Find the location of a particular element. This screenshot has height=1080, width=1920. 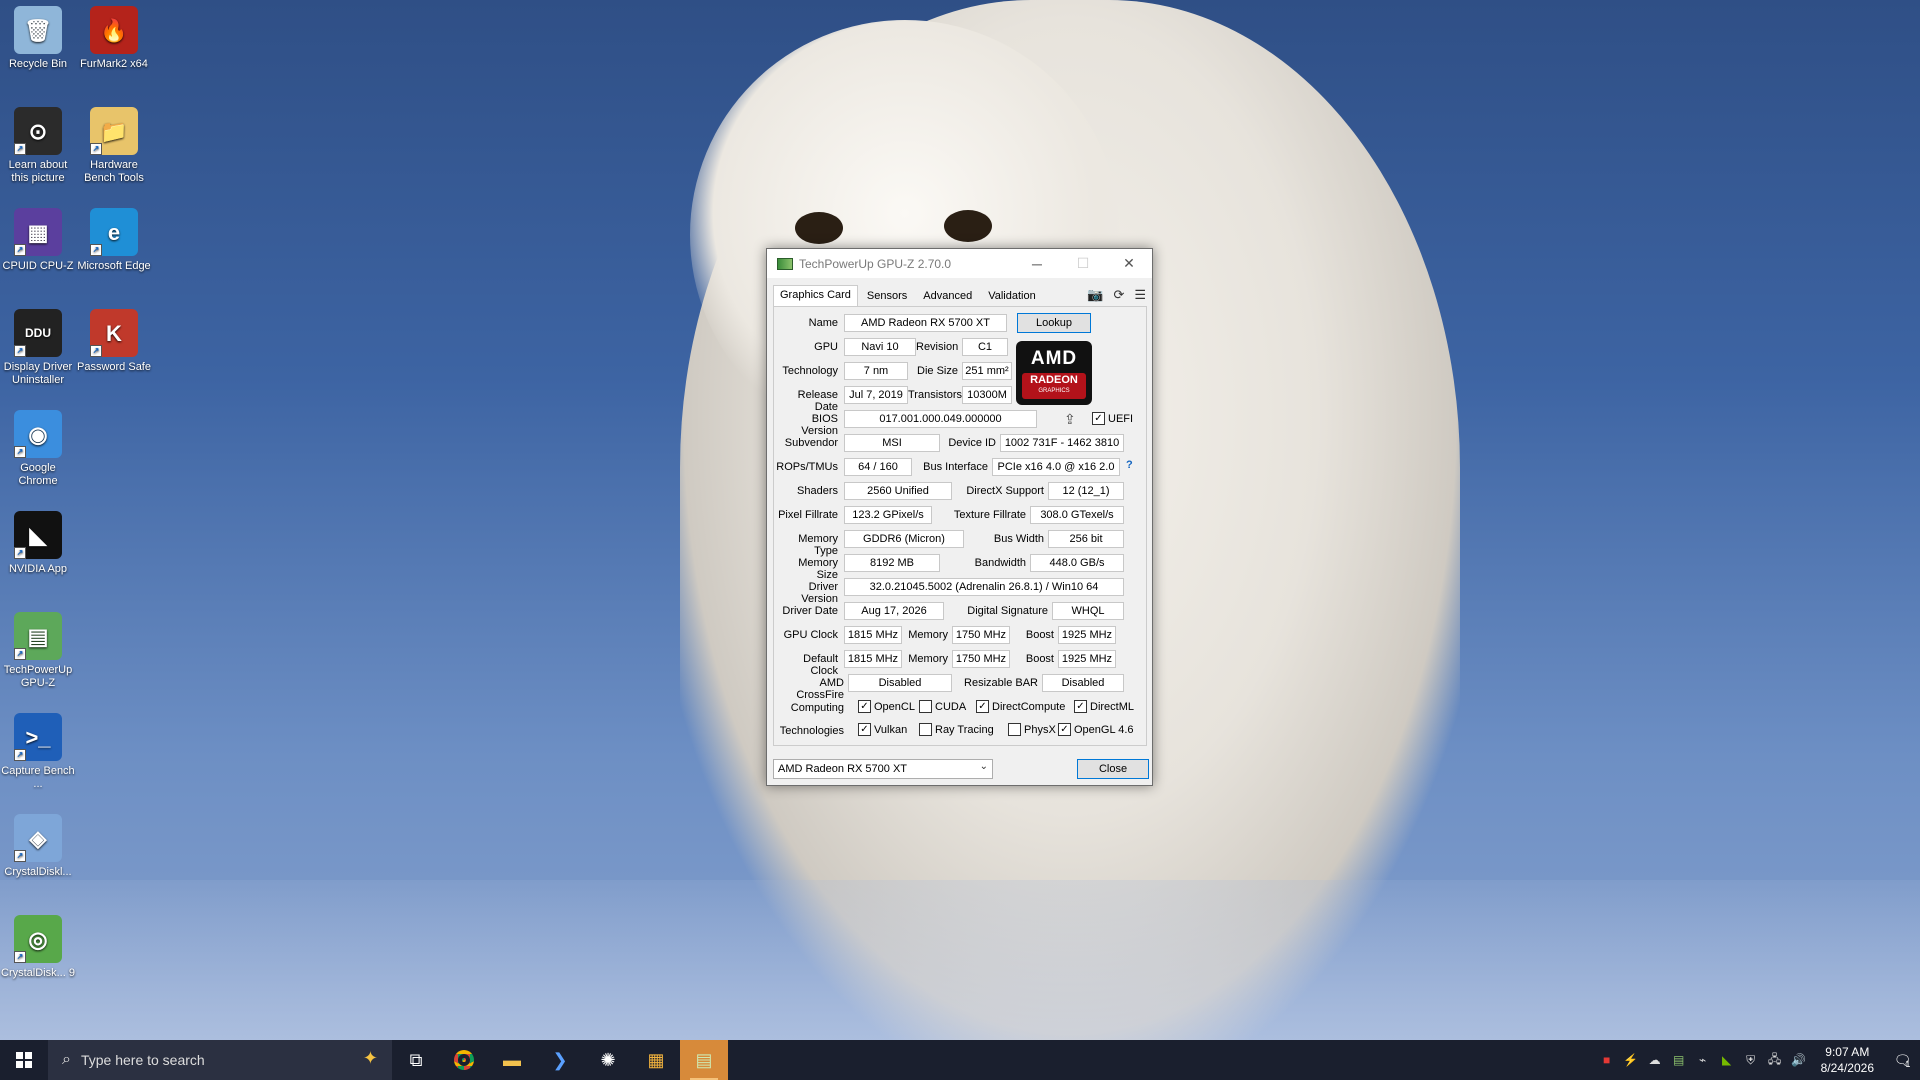

cloud-tray-icon: ☁ is located at coordinates (1655, 1060).